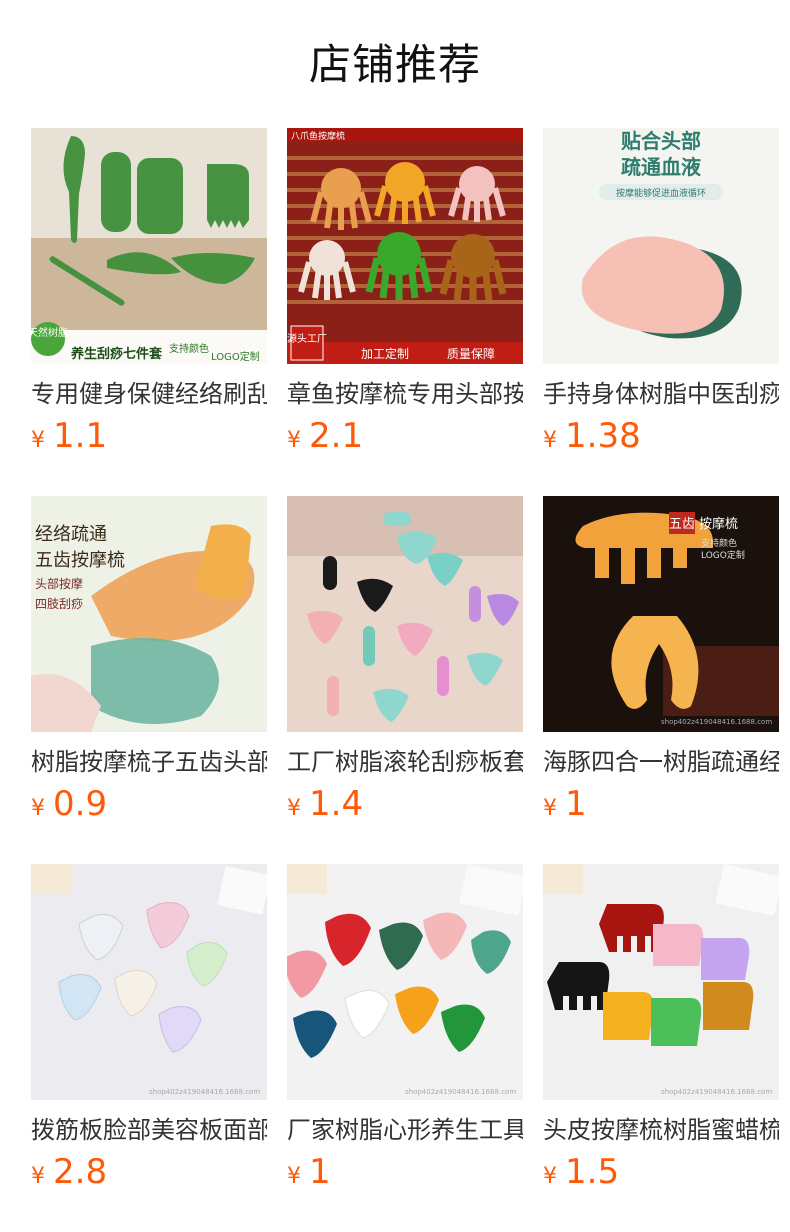 The height and width of the screenshot is (1232, 790). I want to click on product-name: 专用健身保健经络刷刮痧板, so click(149, 394).